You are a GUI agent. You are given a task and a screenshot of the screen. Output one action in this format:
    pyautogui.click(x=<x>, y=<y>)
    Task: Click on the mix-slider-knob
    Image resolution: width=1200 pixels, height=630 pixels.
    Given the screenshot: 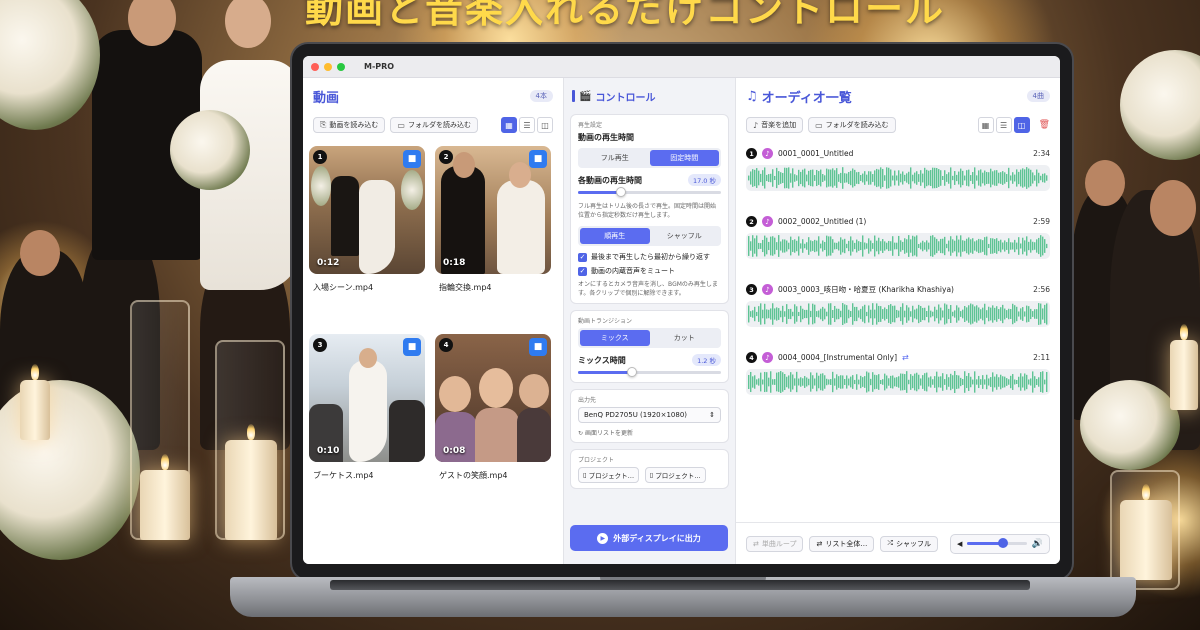 What is the action you would take?
    pyautogui.click(x=632, y=372)
    